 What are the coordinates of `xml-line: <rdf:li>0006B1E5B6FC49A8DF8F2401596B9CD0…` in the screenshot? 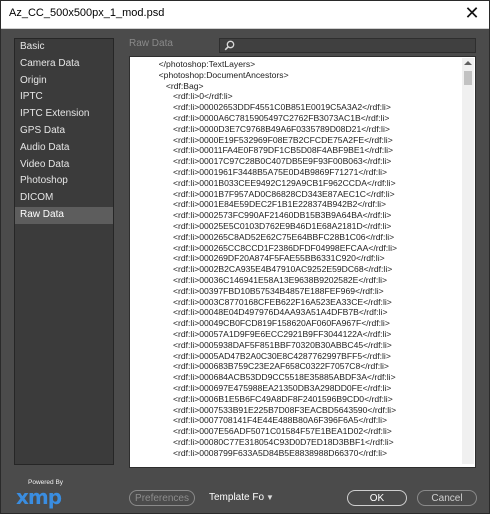 It's located at (261, 398).